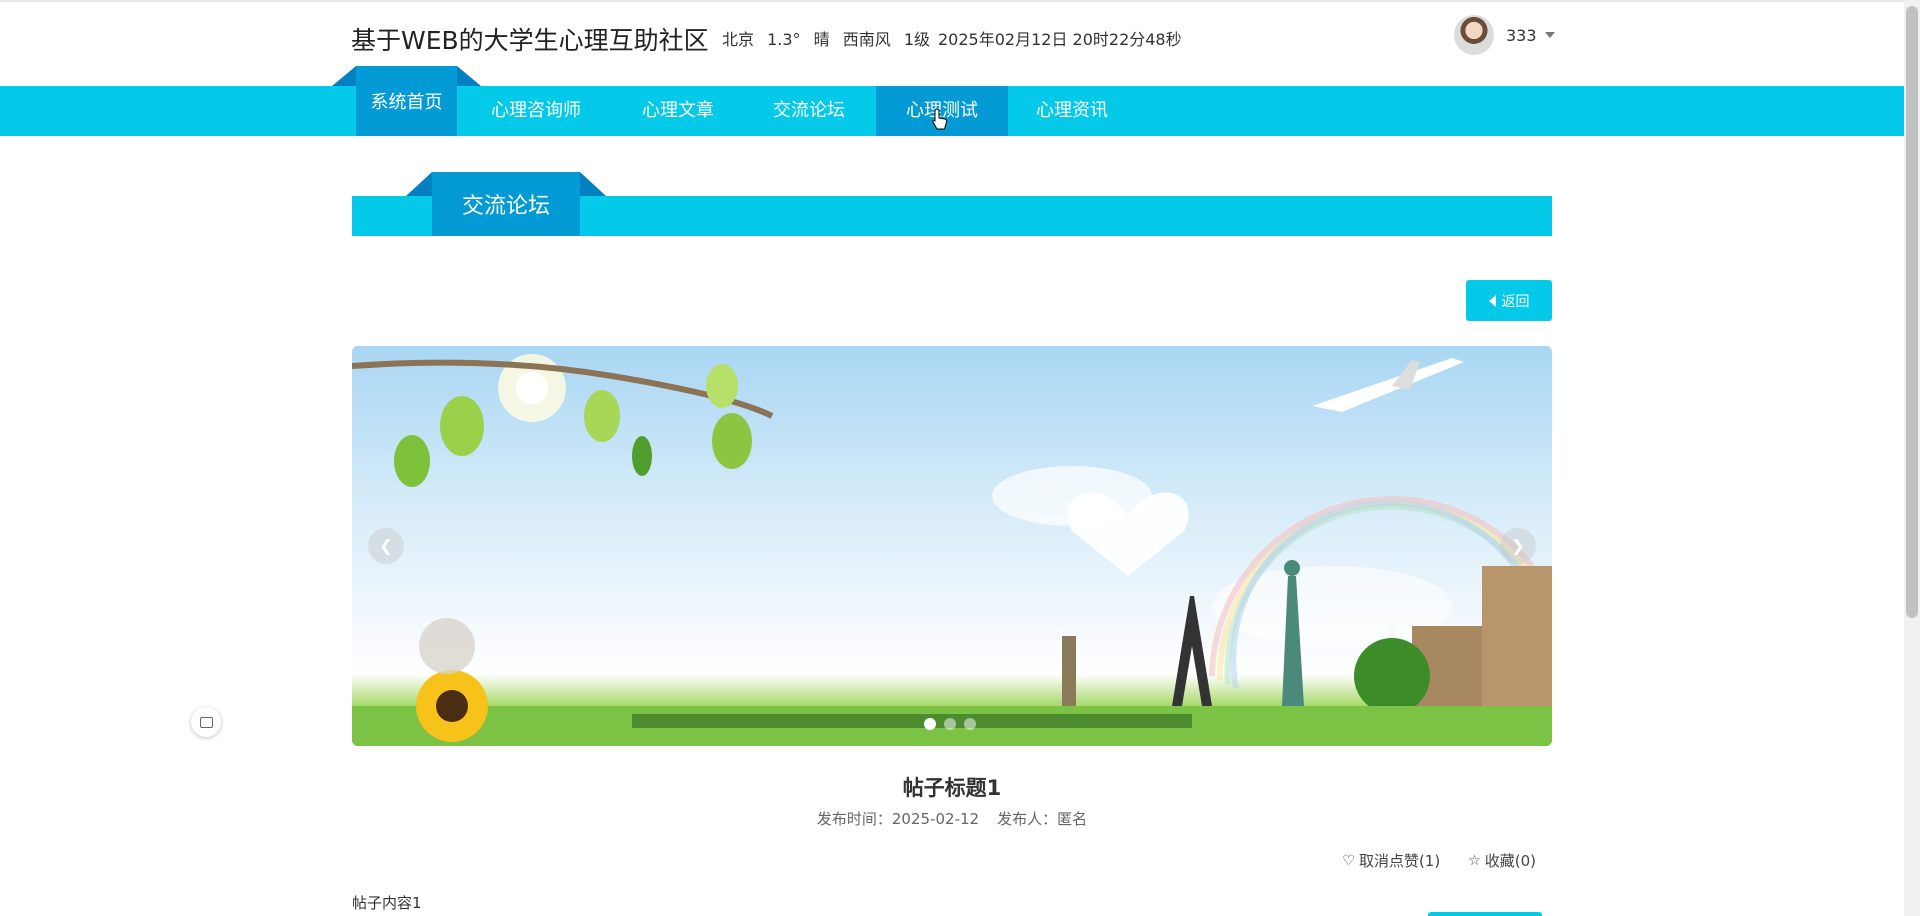  Describe the element at coordinates (738, 39) in the screenshot. I see `weather-city: 北京` at that location.